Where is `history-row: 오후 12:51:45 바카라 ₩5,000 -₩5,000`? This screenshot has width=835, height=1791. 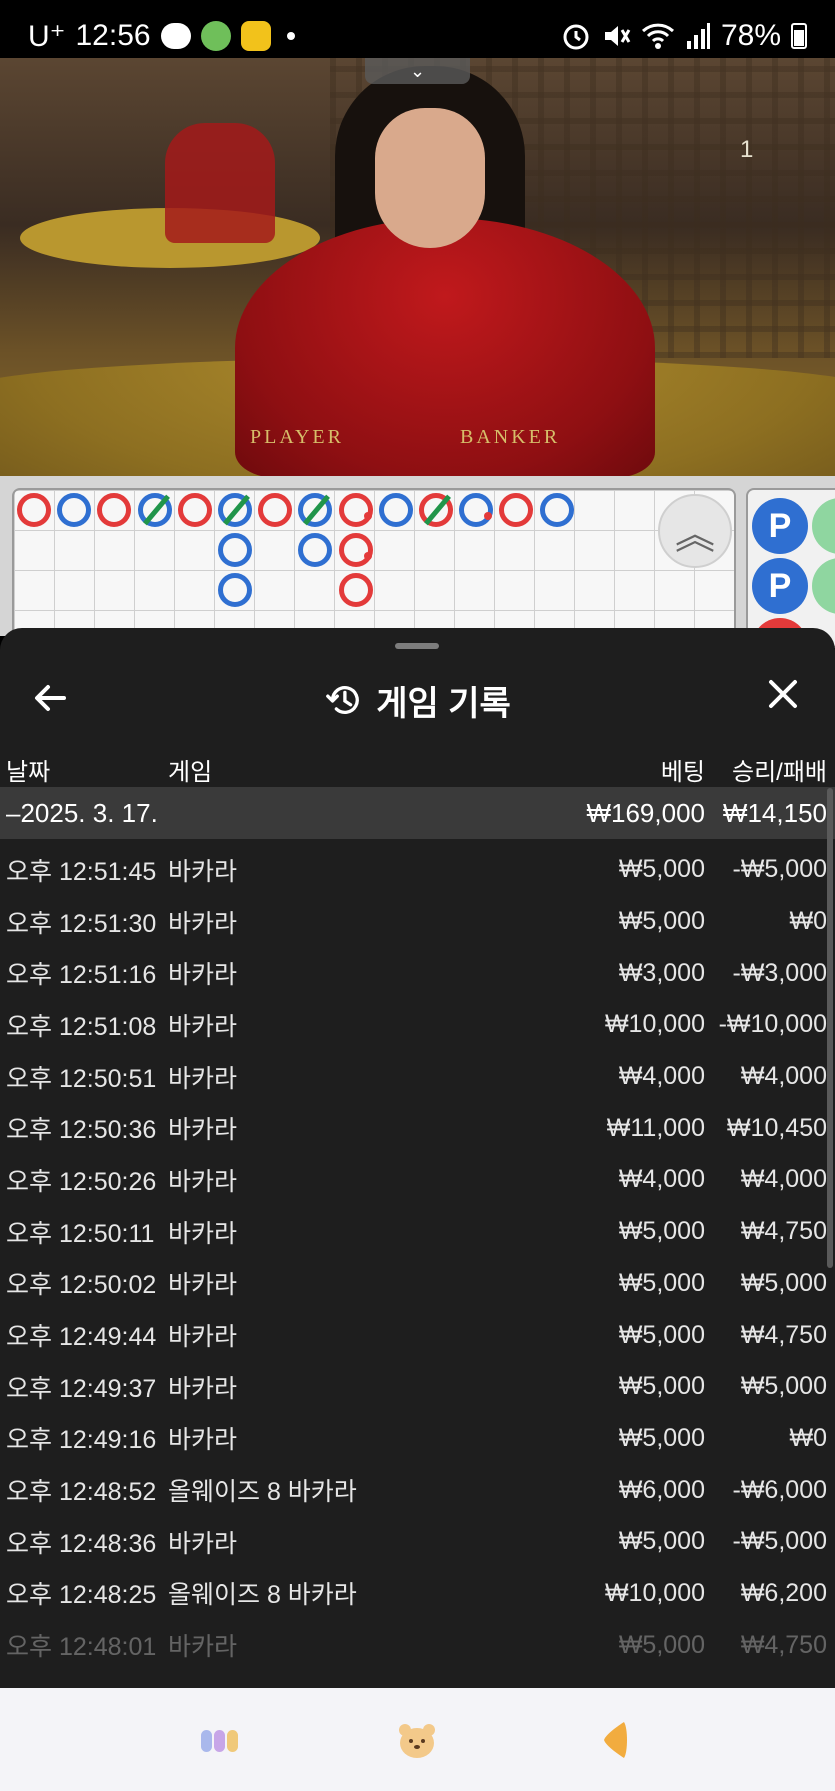
history-row: 오후 12:51:45 바카라 ₩5,000 -₩5,000 is located at coordinates (417, 870).